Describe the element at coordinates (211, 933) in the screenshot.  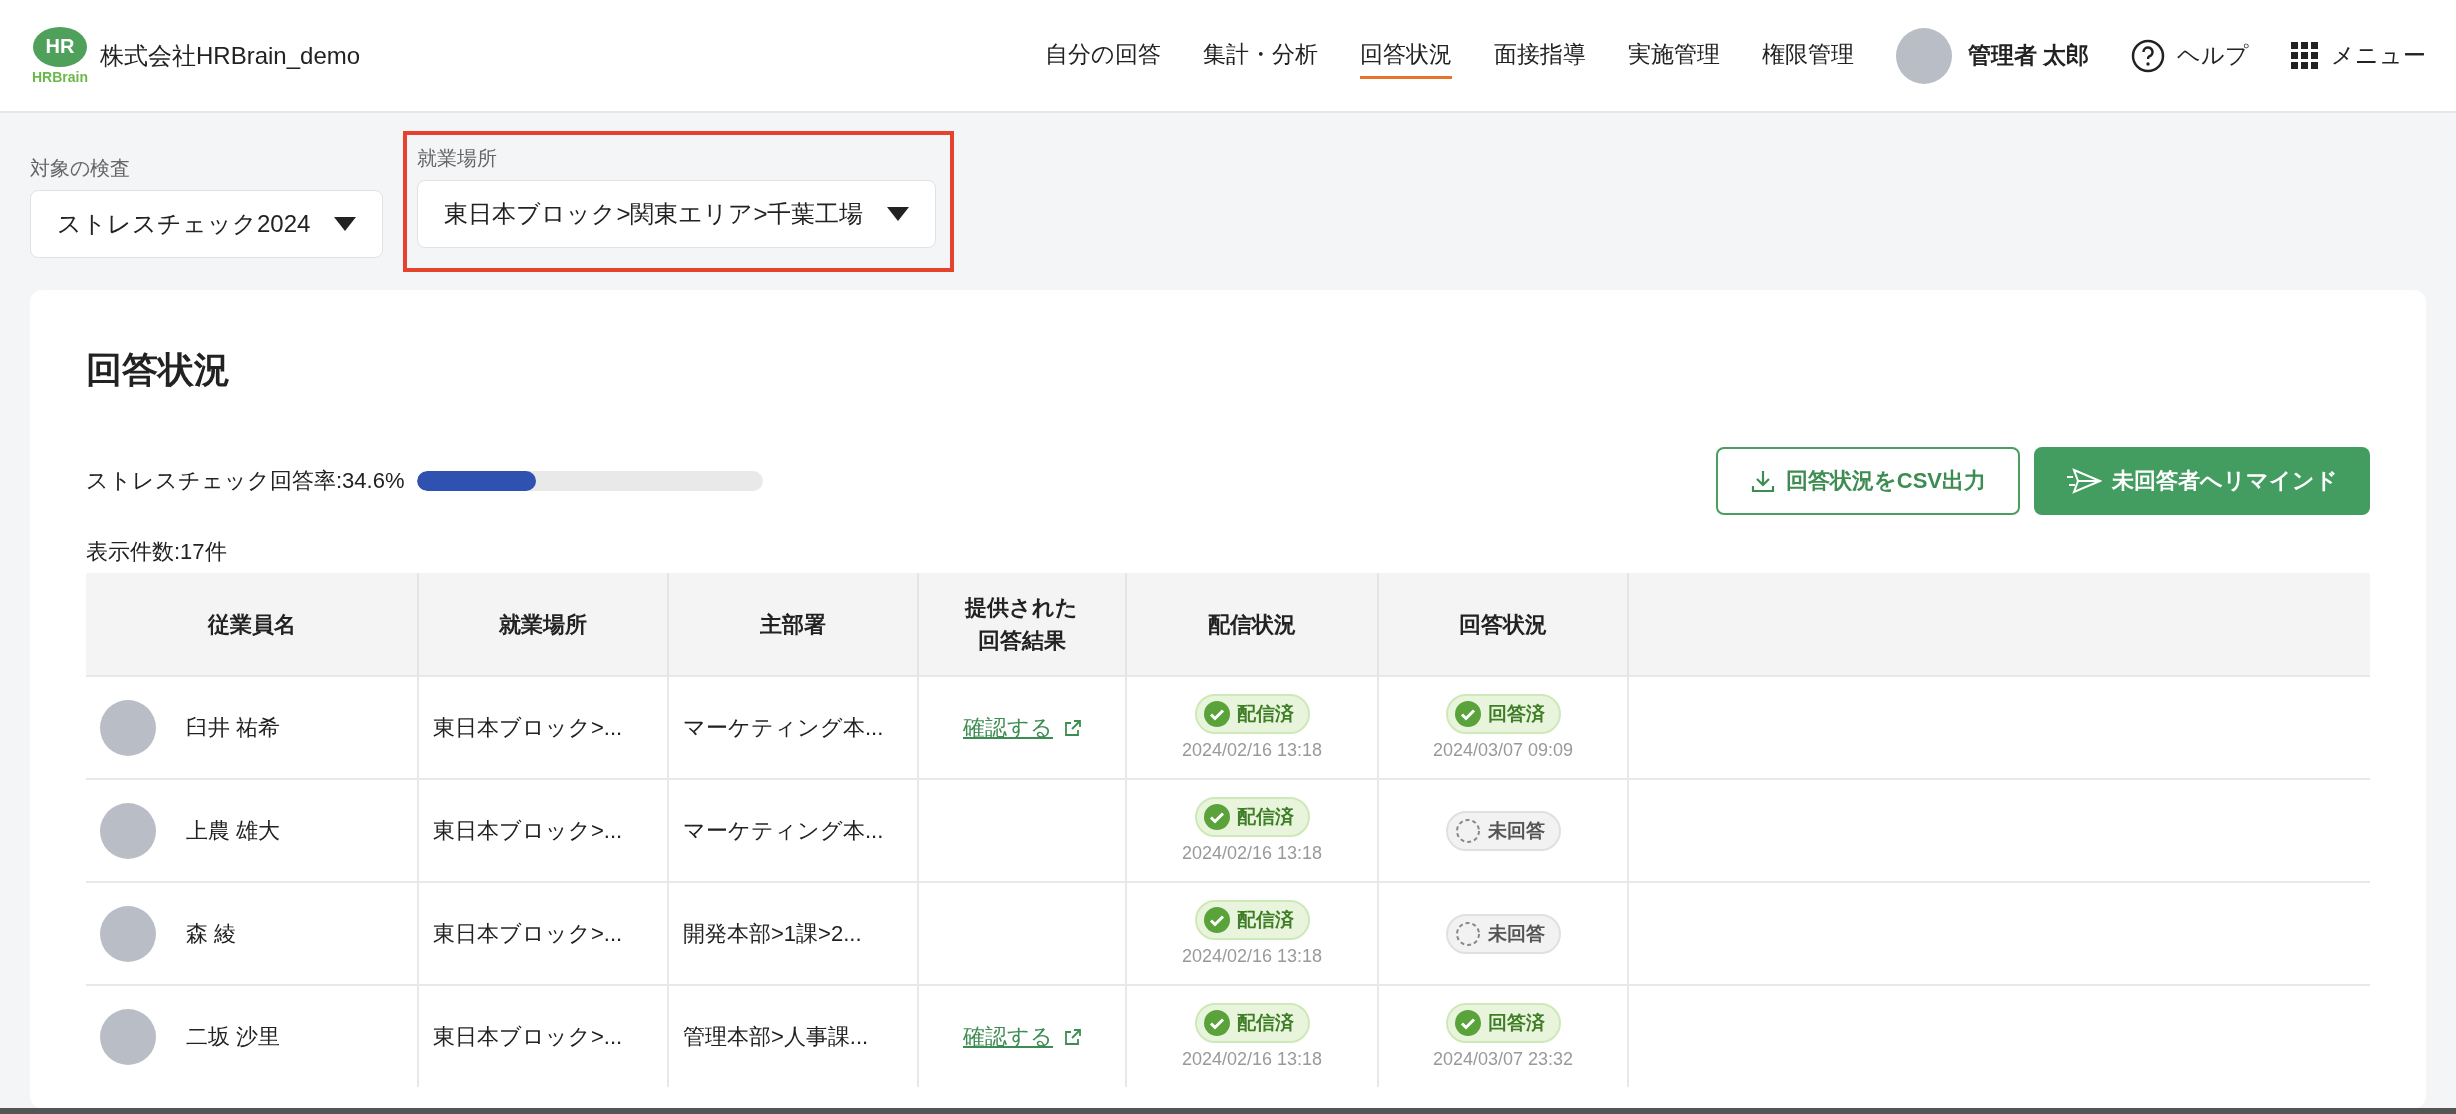
I see `employee-name: 森 綾` at that location.